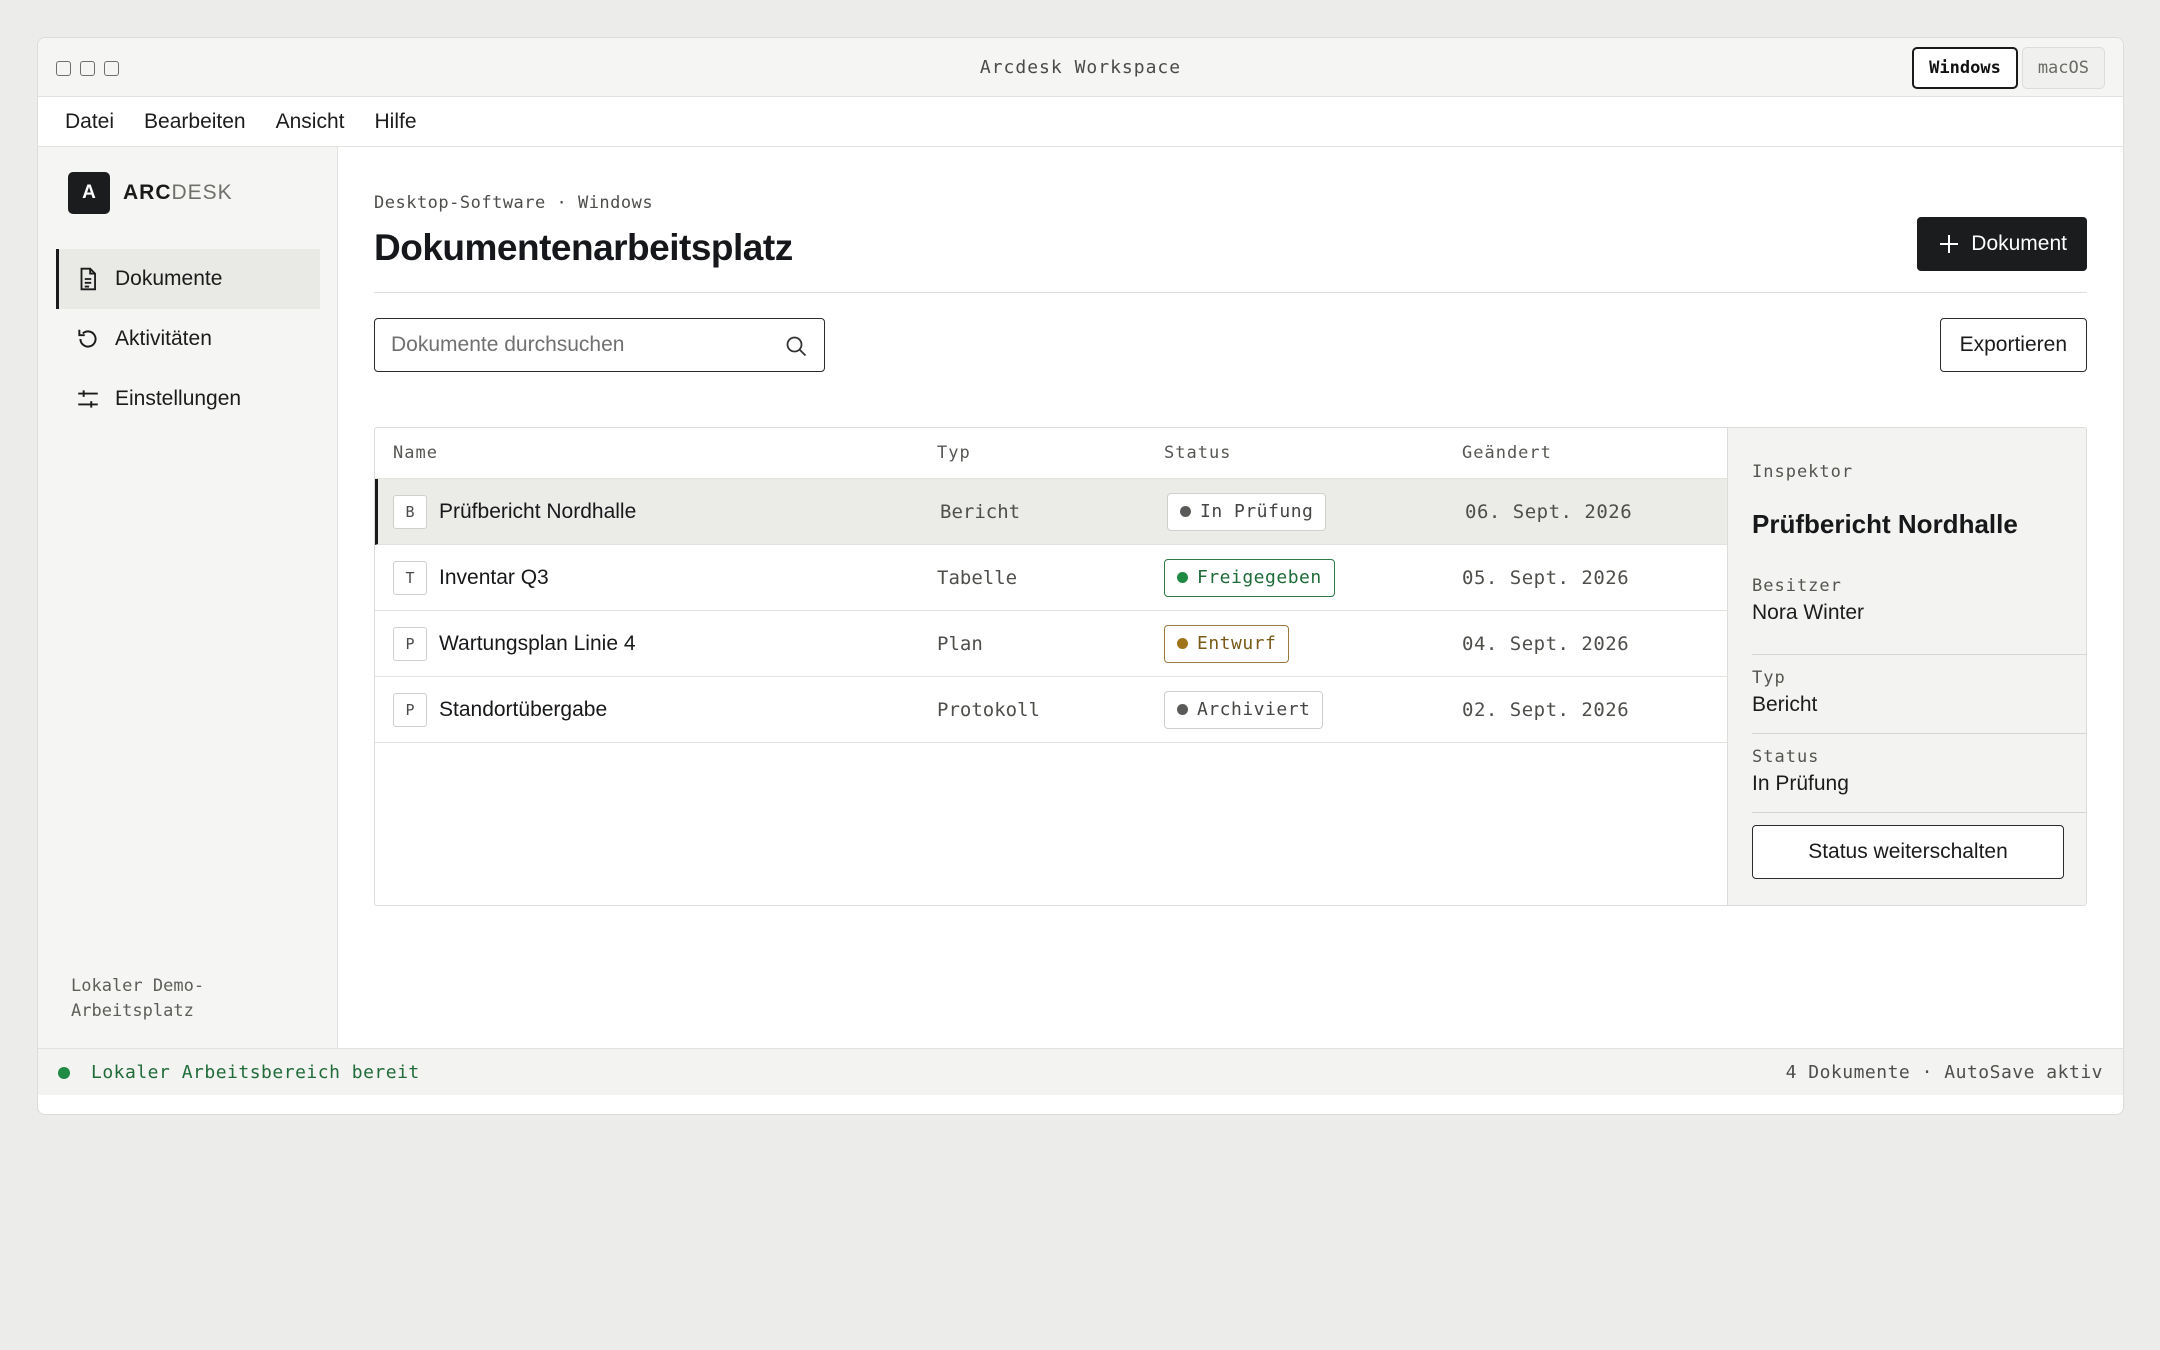 The image size is (2160, 1350). What do you see at coordinates (1786, 757) in the screenshot?
I see `field-key: Status` at bounding box center [1786, 757].